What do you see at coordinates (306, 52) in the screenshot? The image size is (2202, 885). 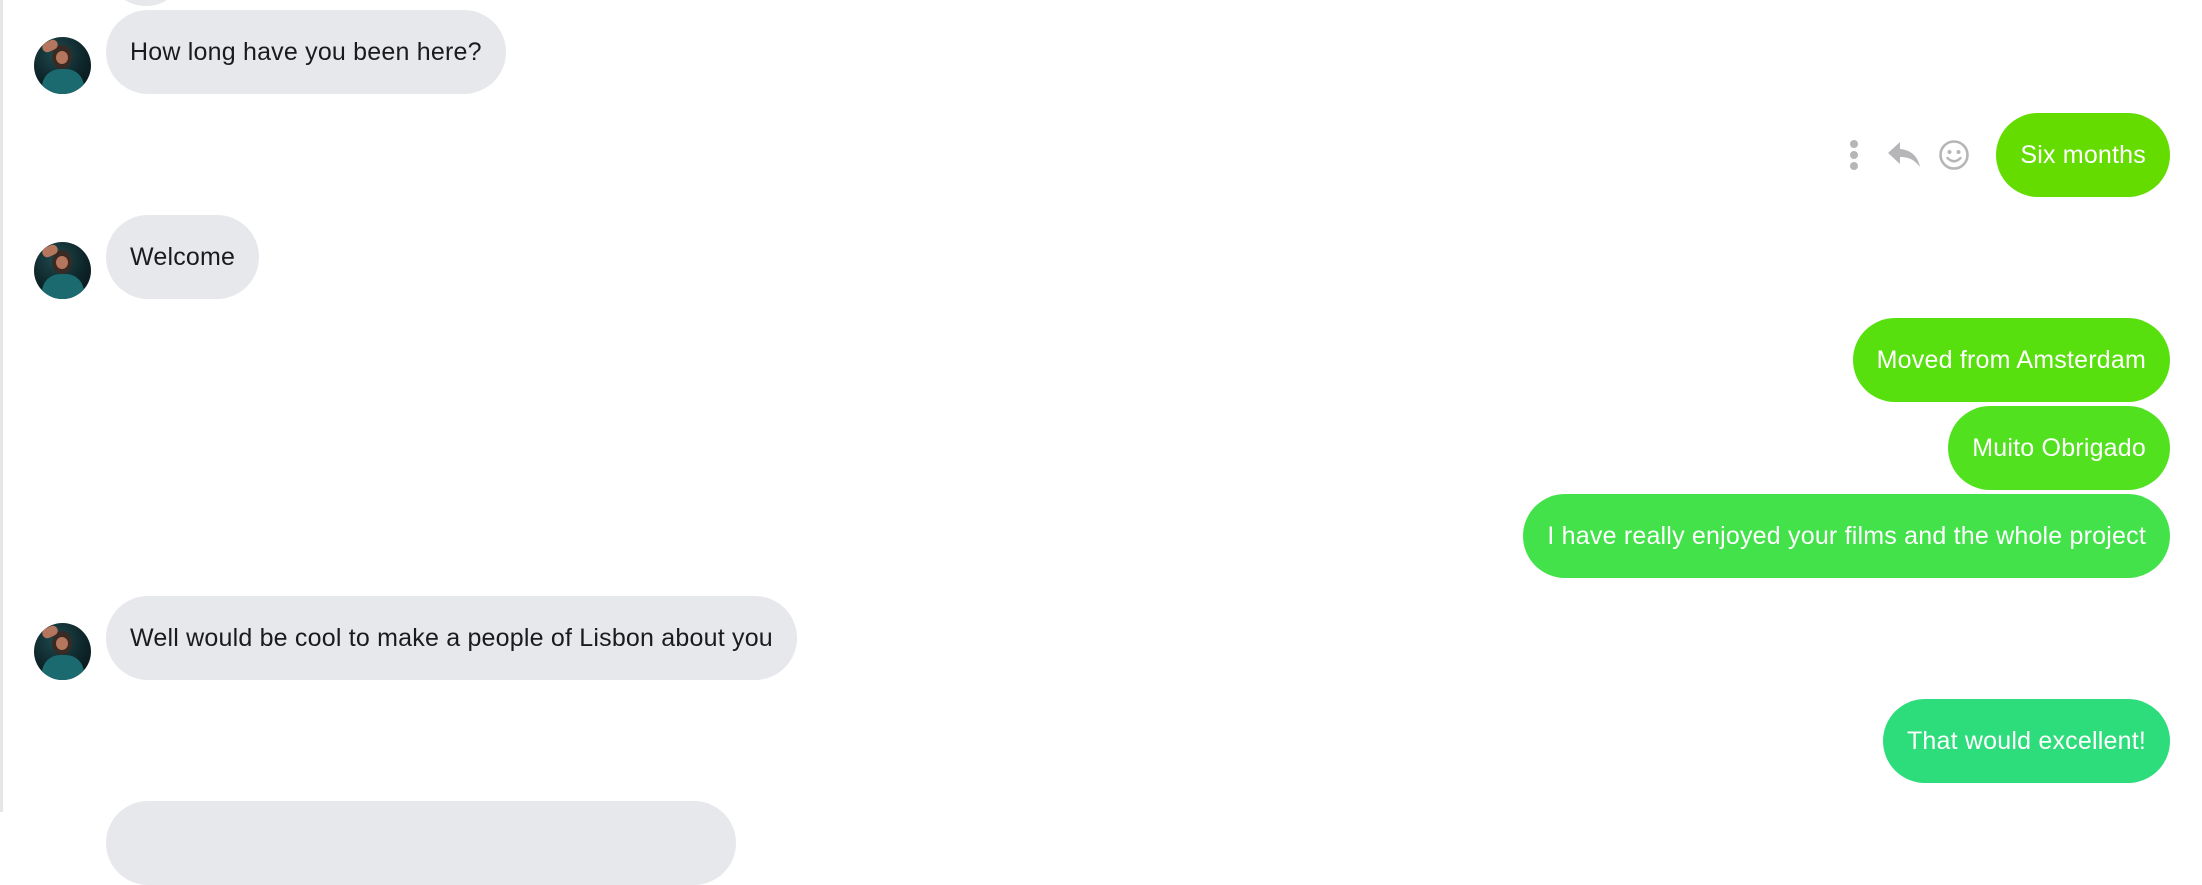 I see `message-bubble-incoming: How long have you been here?` at bounding box center [306, 52].